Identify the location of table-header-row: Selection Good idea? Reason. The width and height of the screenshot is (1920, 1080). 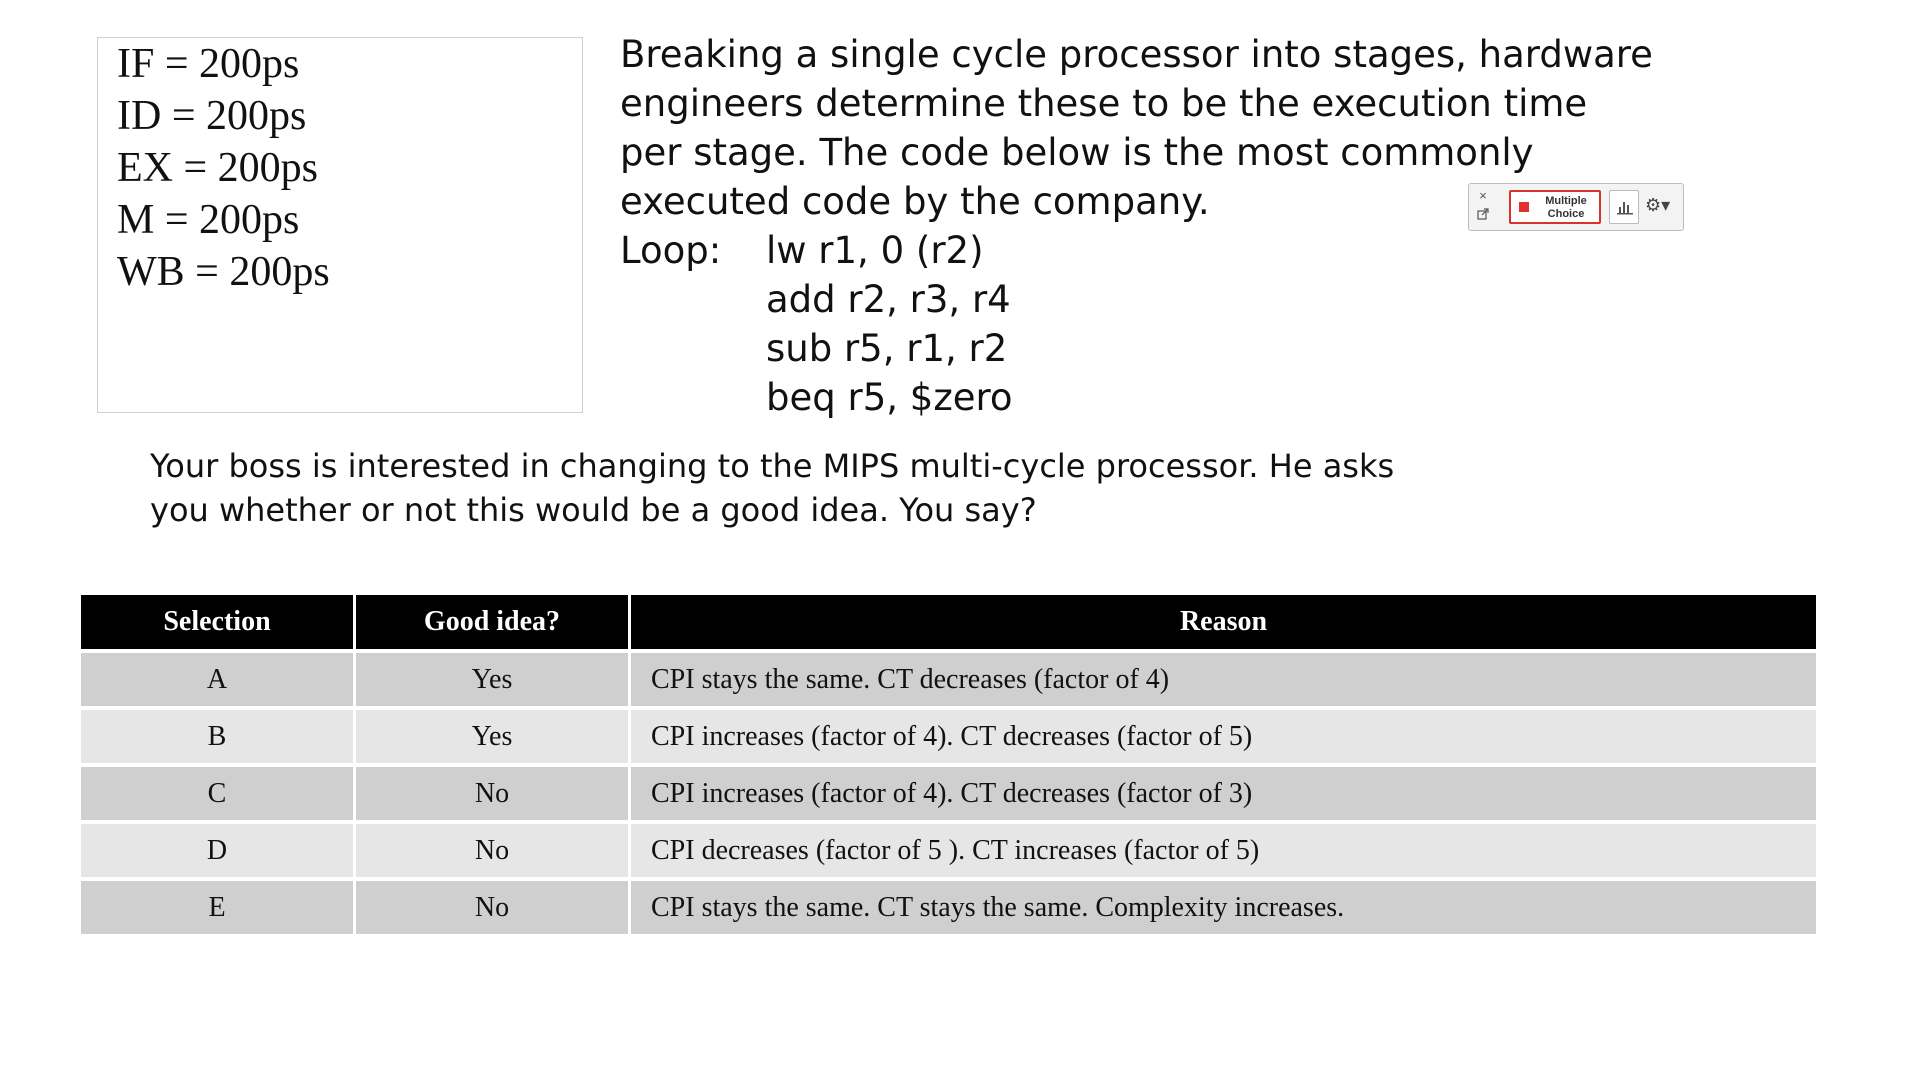
(948, 622).